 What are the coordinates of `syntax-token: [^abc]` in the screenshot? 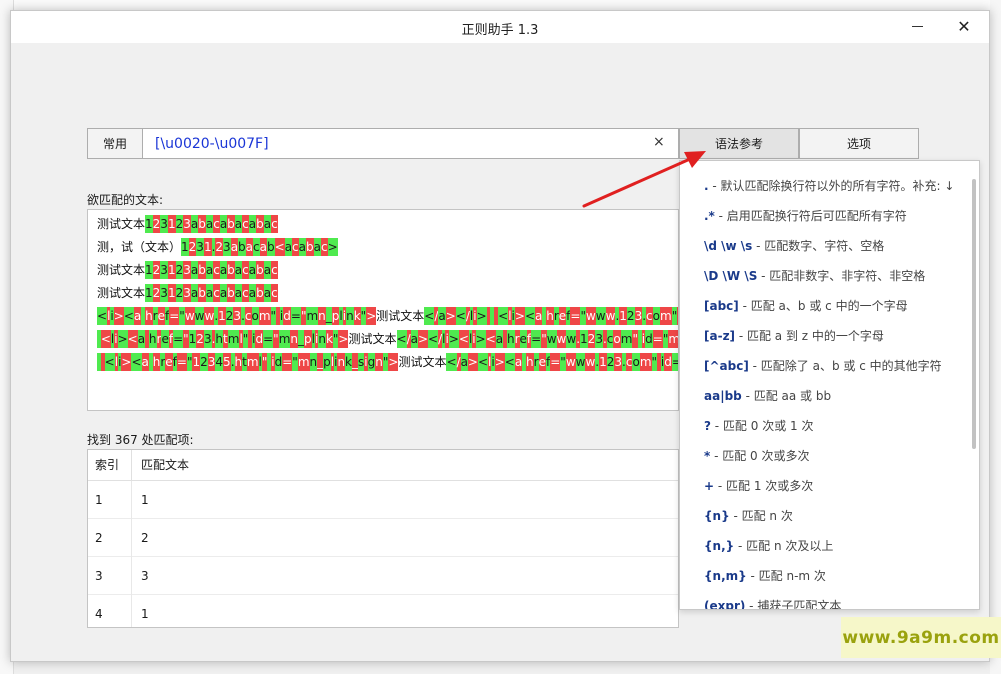 It's located at (726, 366).